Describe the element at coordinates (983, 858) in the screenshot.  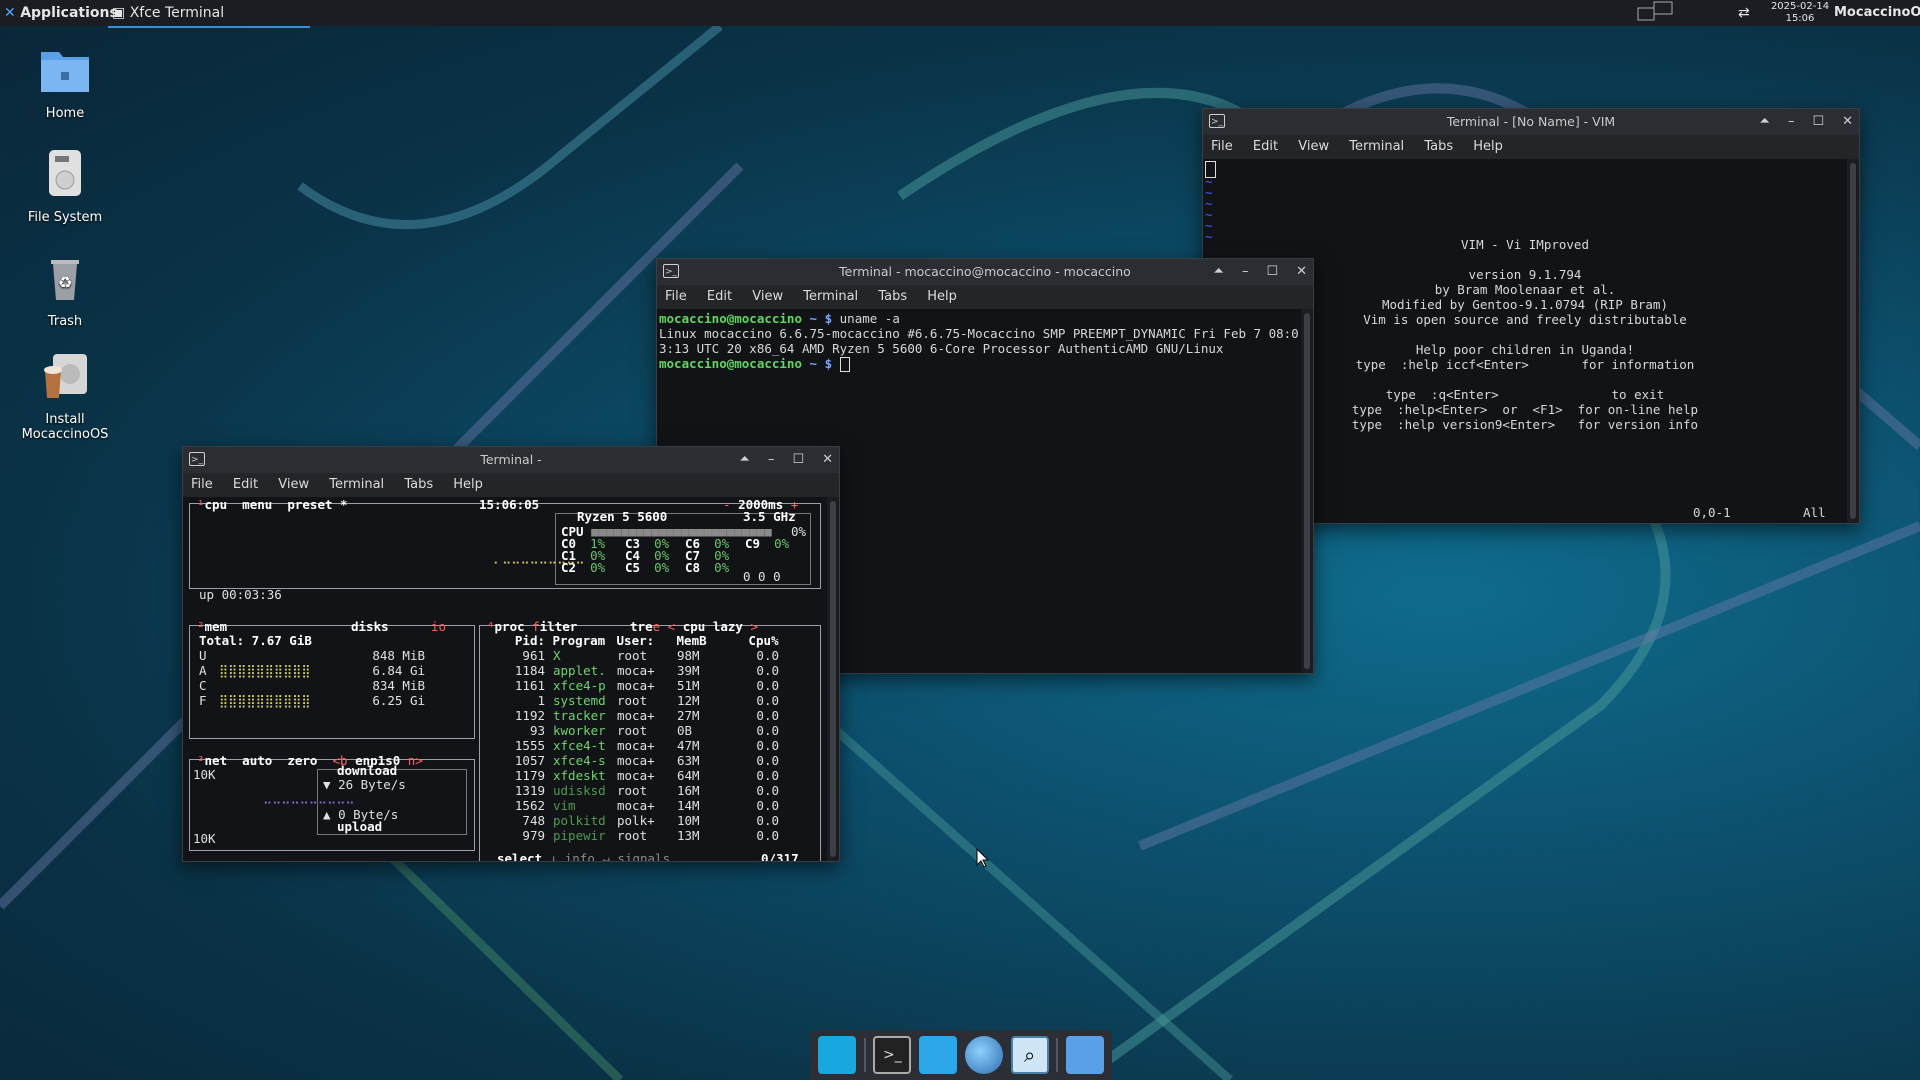
I see `mouse-pointer-icon` at that location.